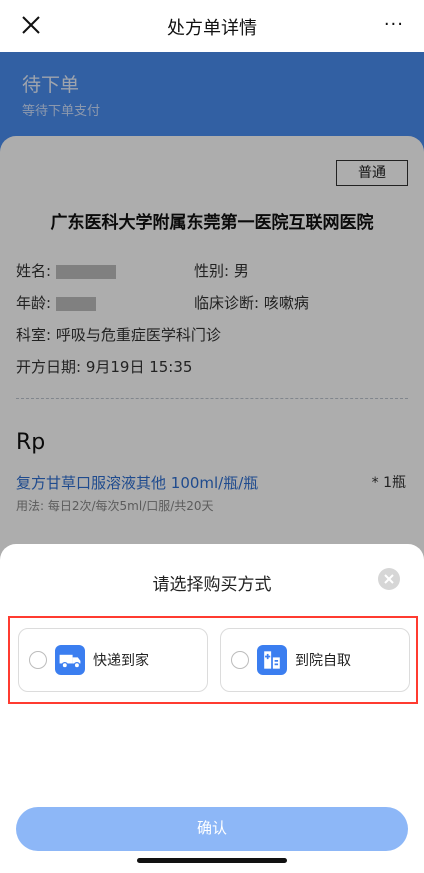 The width and height of the screenshot is (424, 873). I want to click on confirm-button: 确认, so click(212, 829).